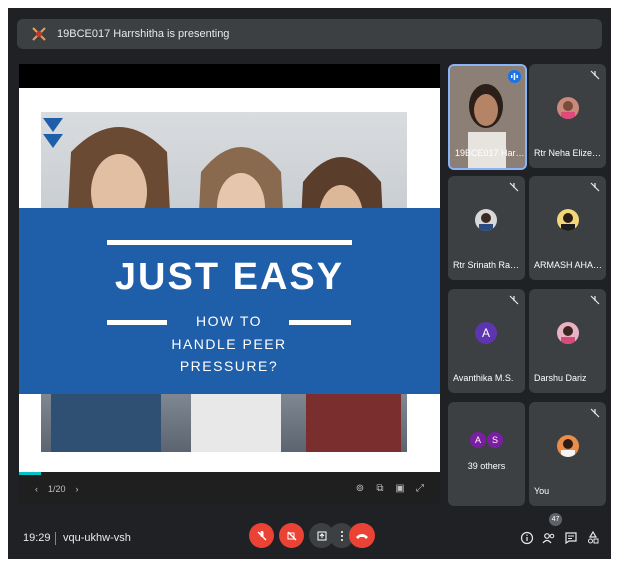 The image size is (617, 566). I want to click on avatar: S, so click(495, 440).